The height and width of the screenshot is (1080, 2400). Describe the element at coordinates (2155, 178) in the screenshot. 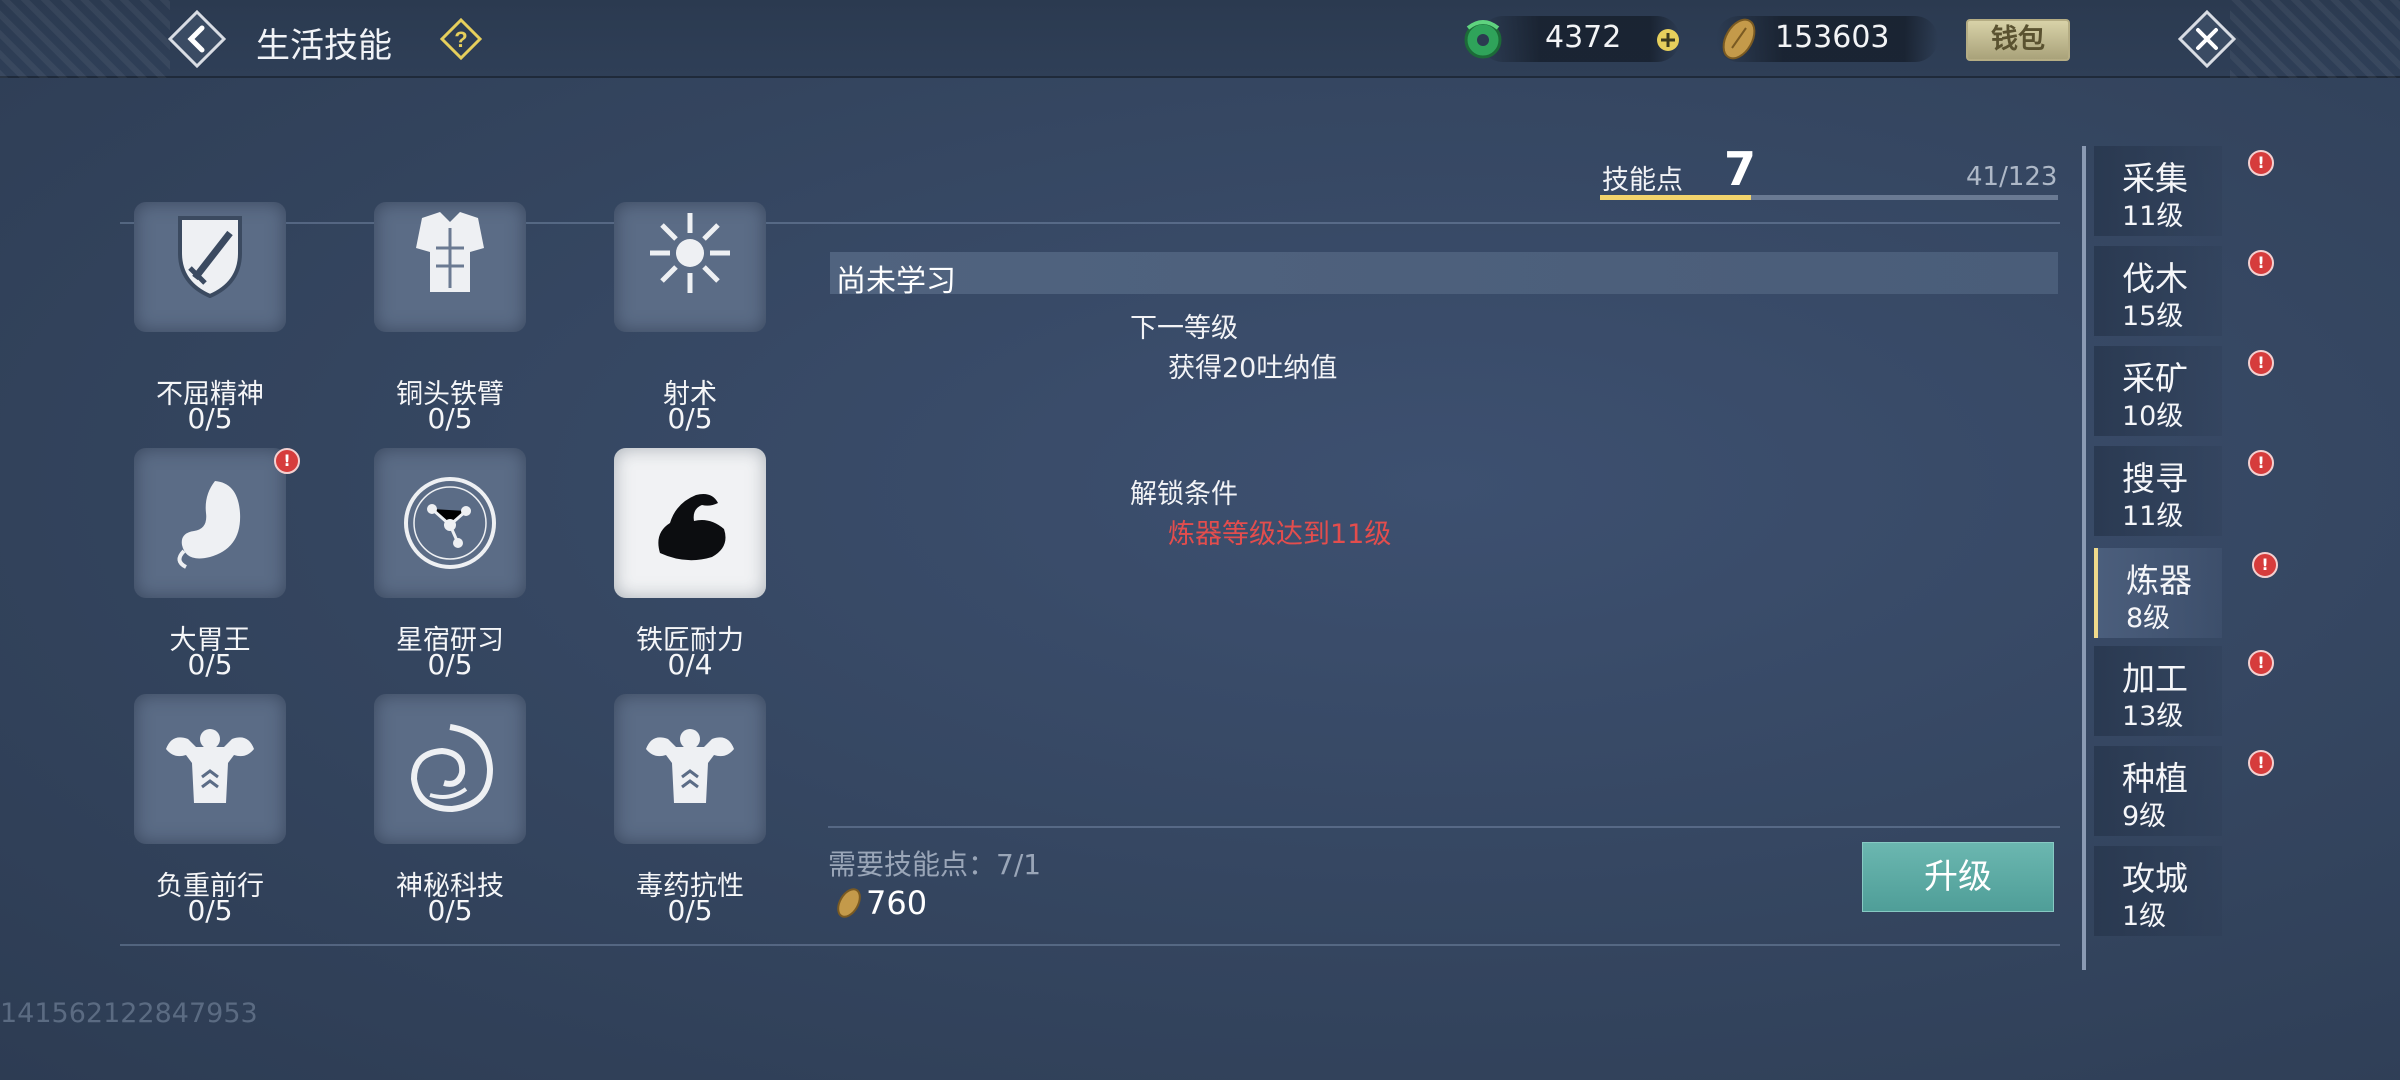

I see `tab-name: 采集` at that location.